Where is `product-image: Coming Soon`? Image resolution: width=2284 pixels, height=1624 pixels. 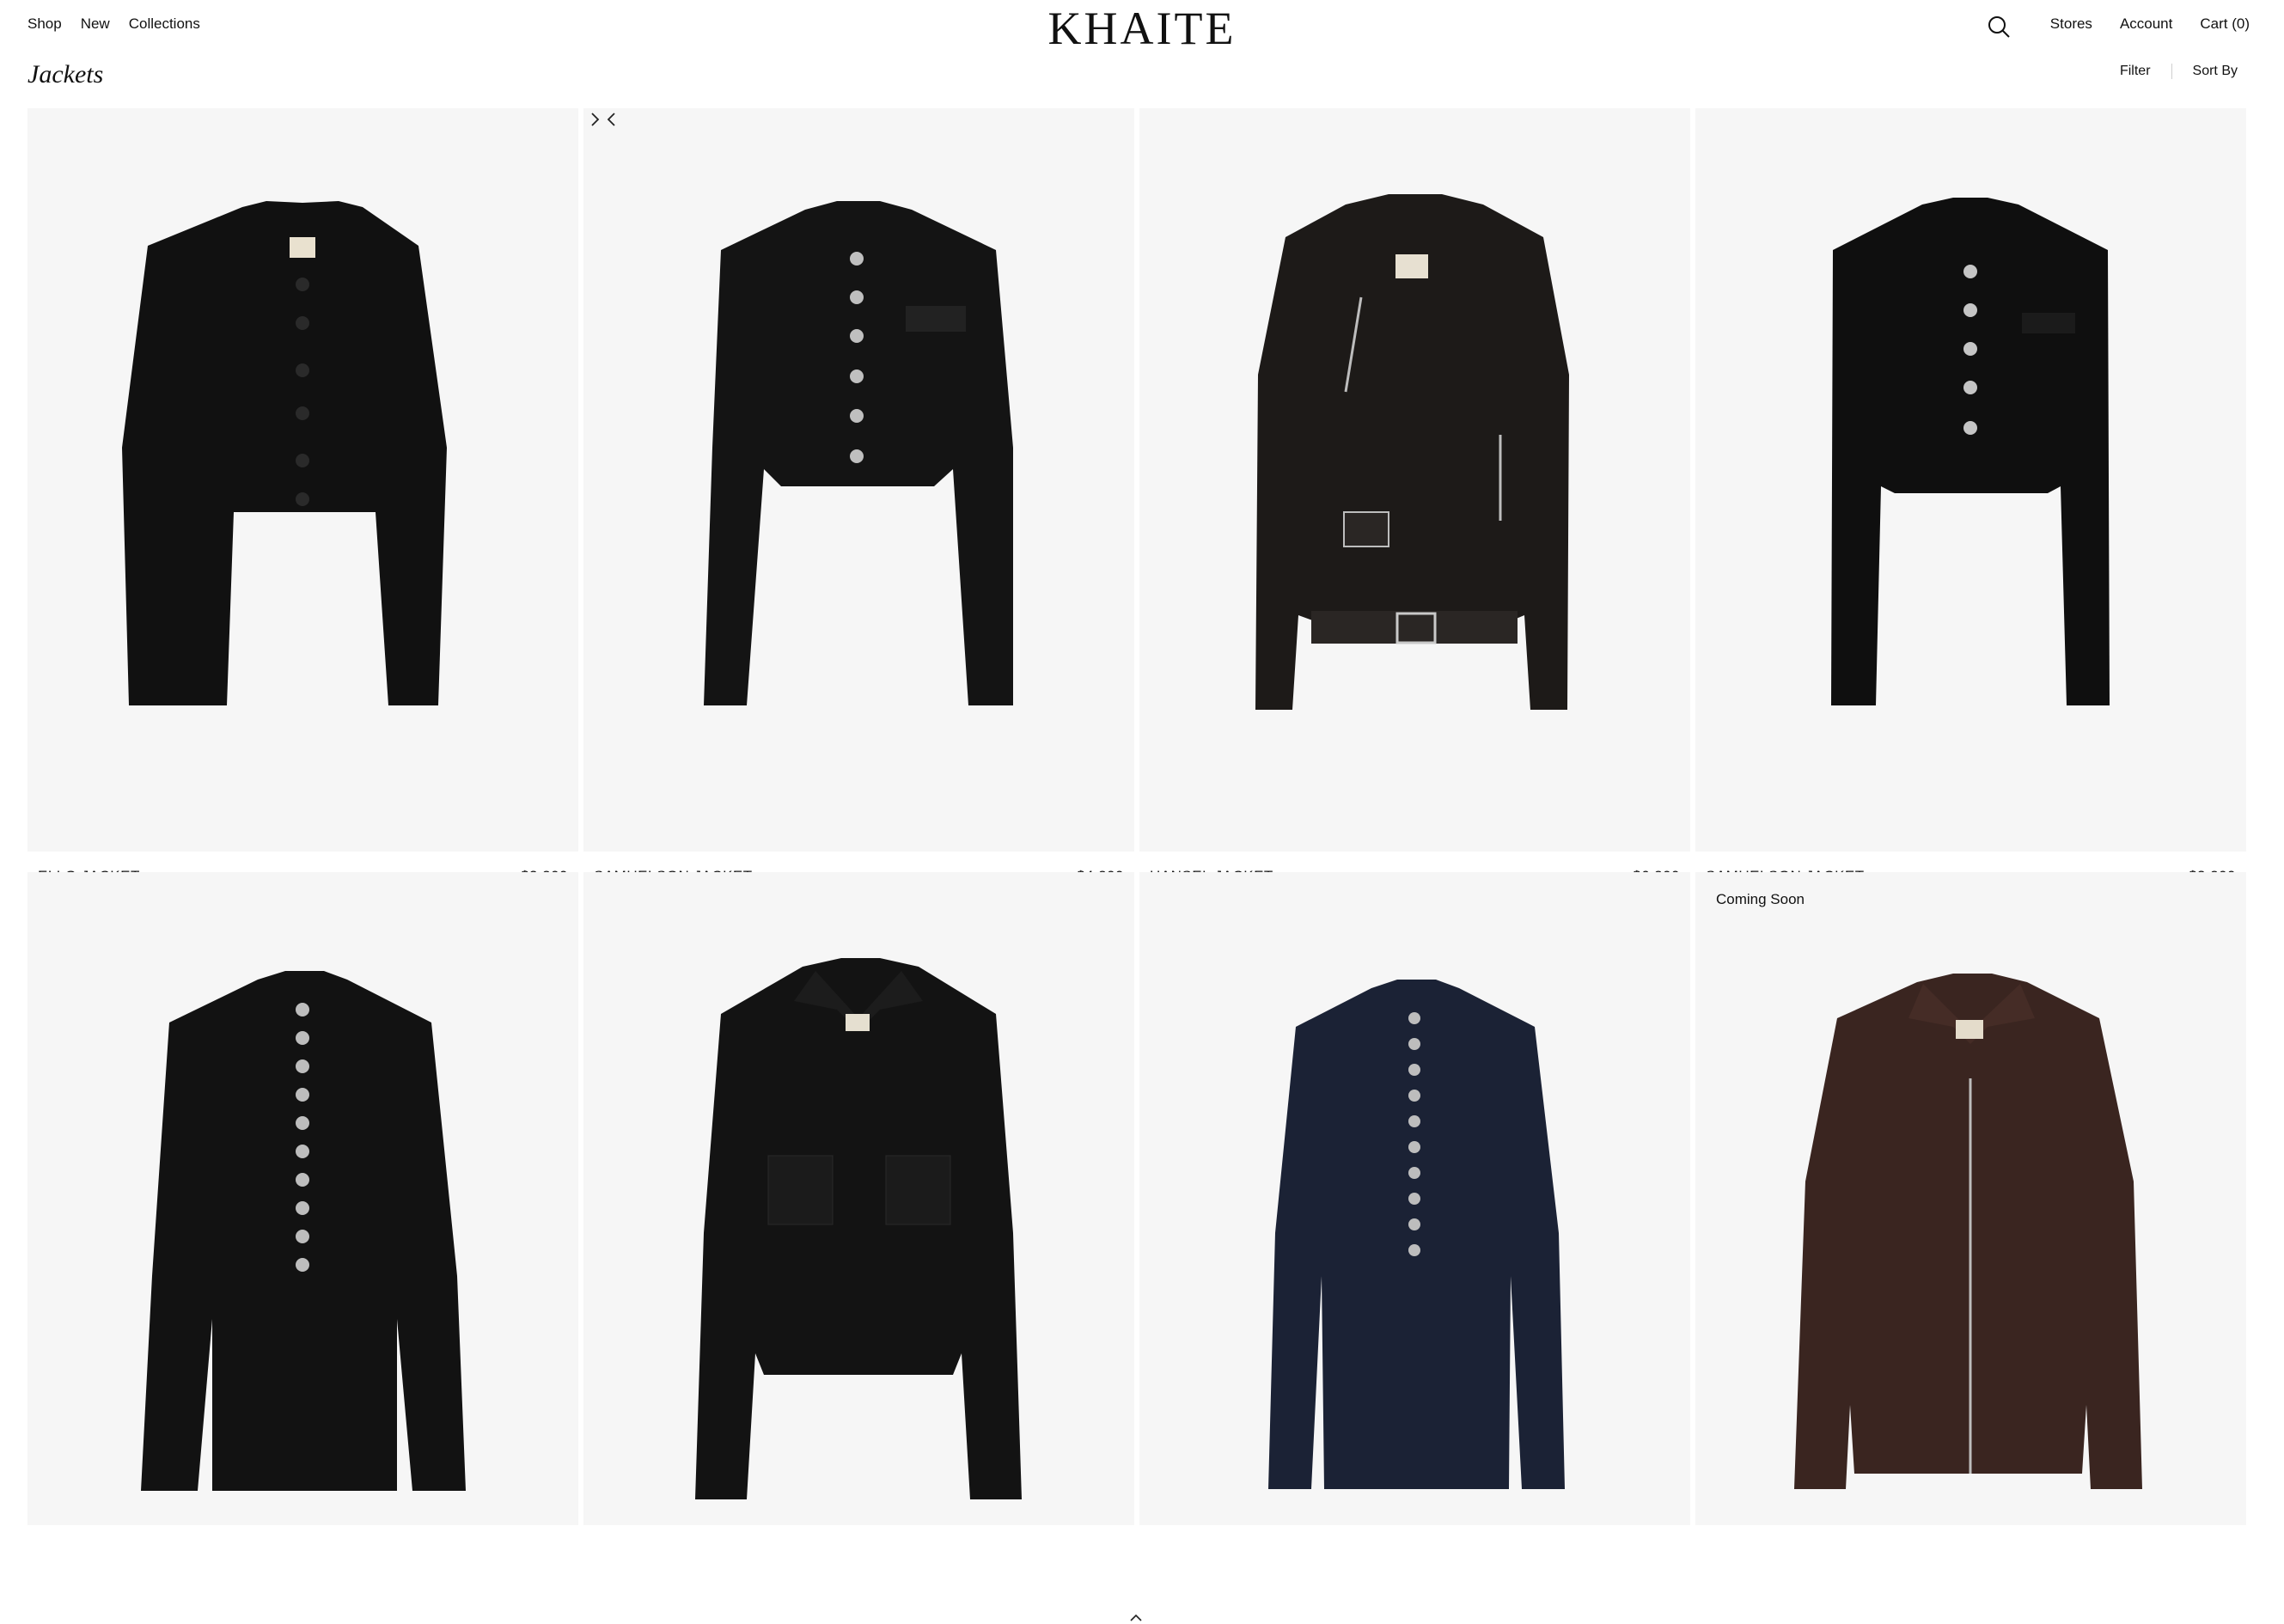
product-image: Coming Soon is located at coordinates (1970, 1198).